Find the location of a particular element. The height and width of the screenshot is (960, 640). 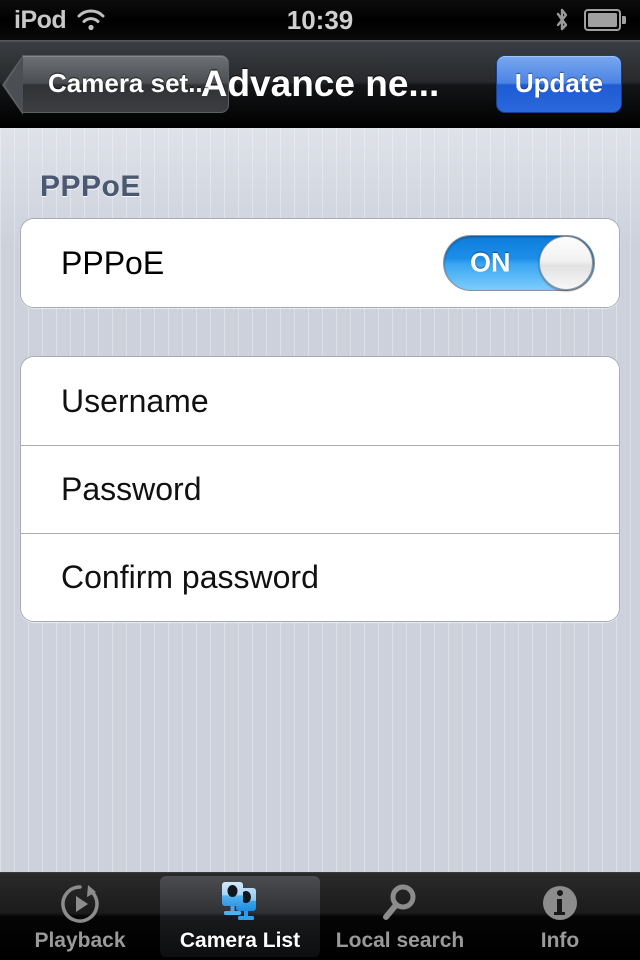

status-bar: iPod 10:39 is located at coordinates (320, 20).